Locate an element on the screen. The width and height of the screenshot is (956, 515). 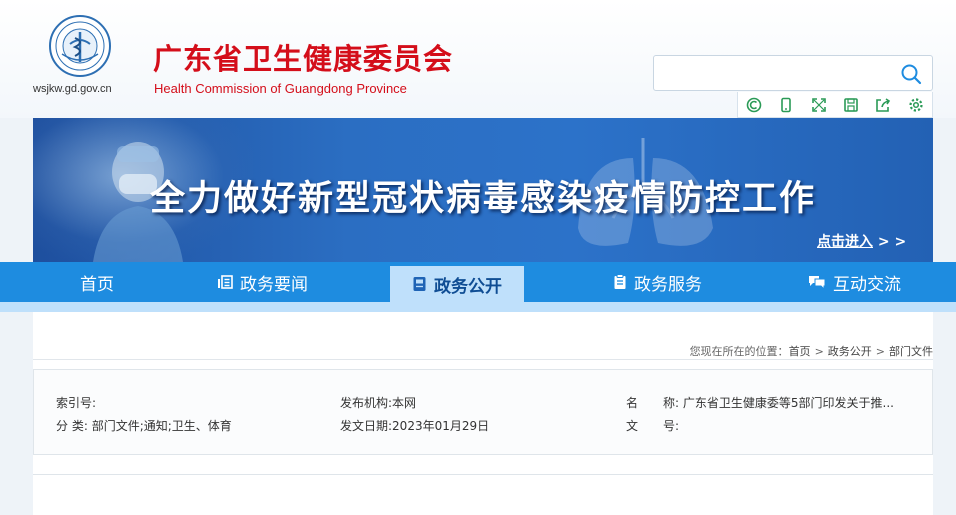
fullscreen-button is located at coordinates (819, 105).